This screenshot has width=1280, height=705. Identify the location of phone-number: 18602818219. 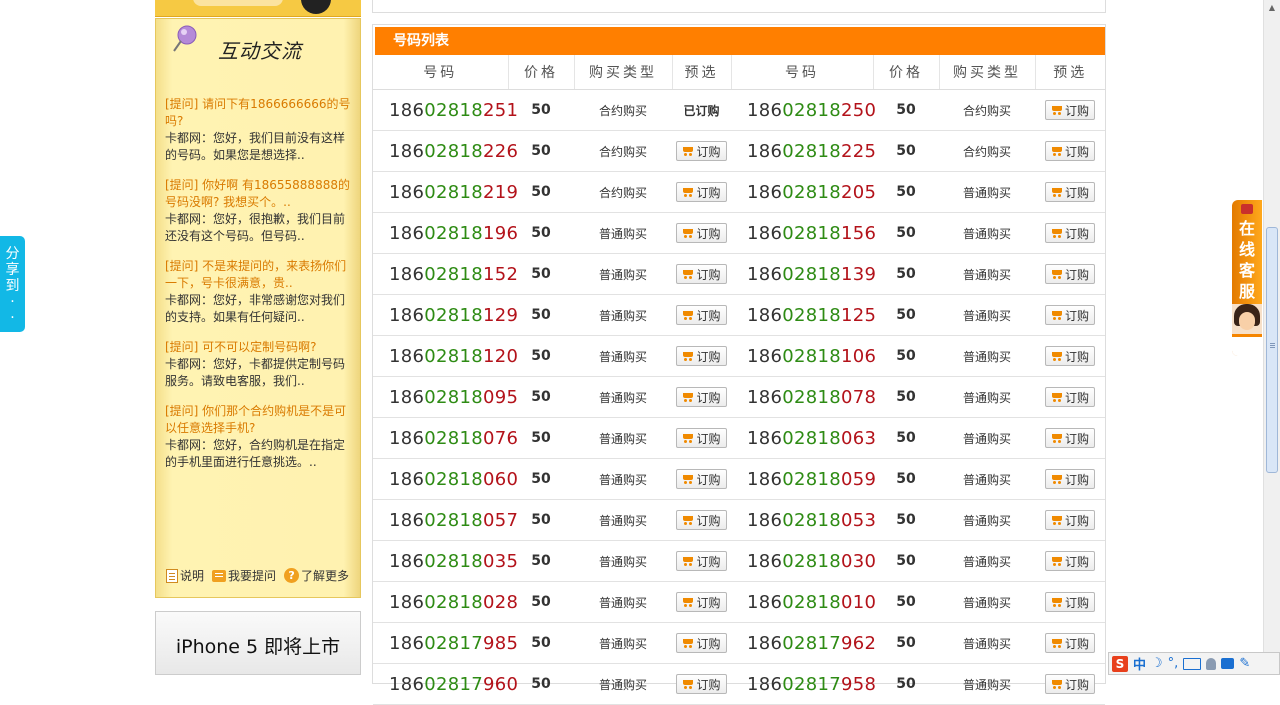
(445, 192).